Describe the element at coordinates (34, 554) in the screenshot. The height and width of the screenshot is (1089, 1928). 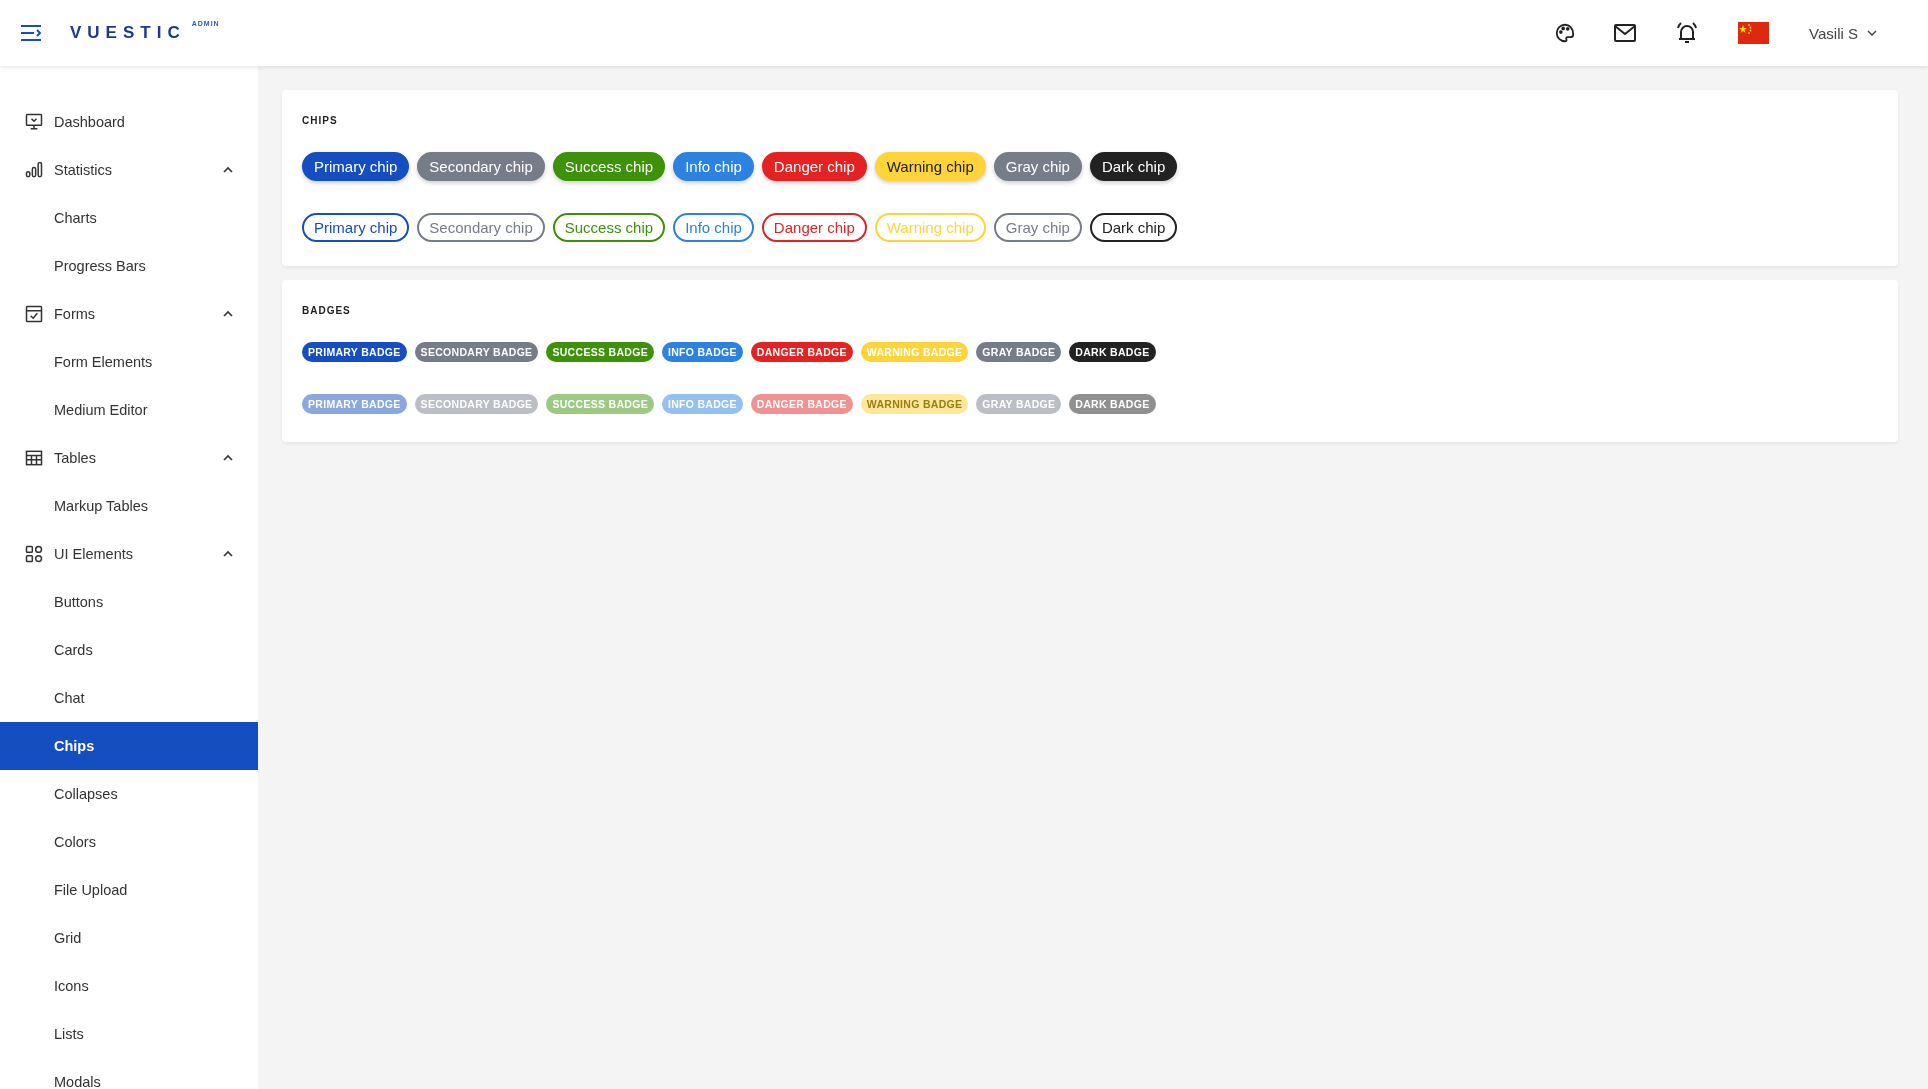
I see `widgets-icon` at that location.